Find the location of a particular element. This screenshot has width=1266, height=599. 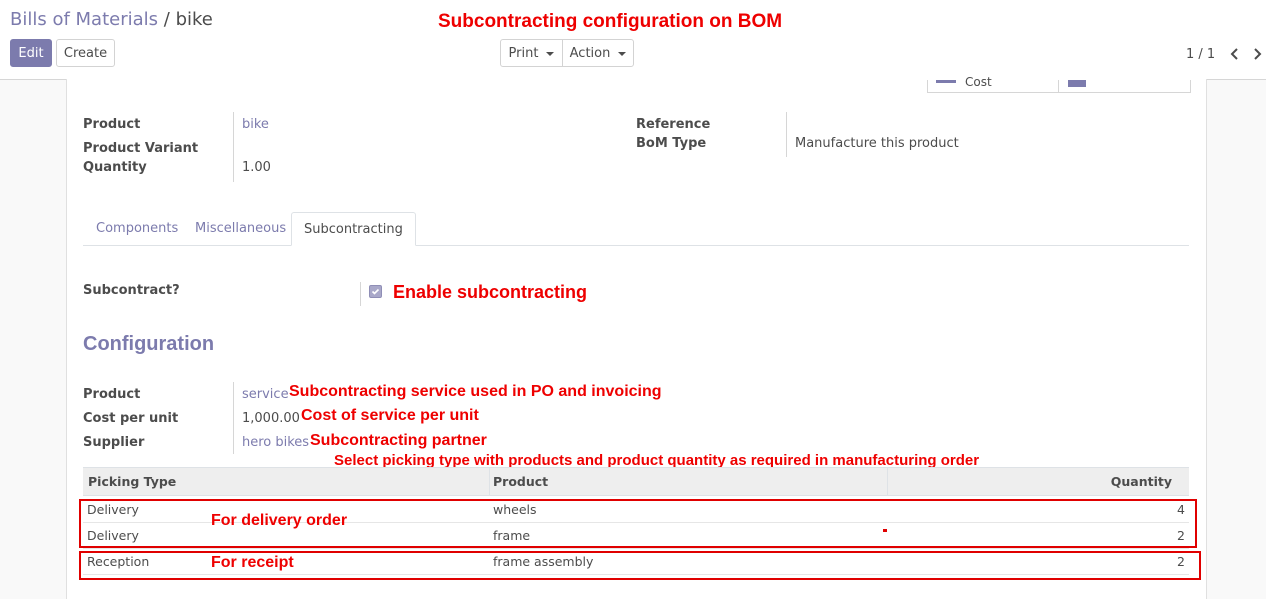

pager-next-button is located at coordinates (1258, 54).